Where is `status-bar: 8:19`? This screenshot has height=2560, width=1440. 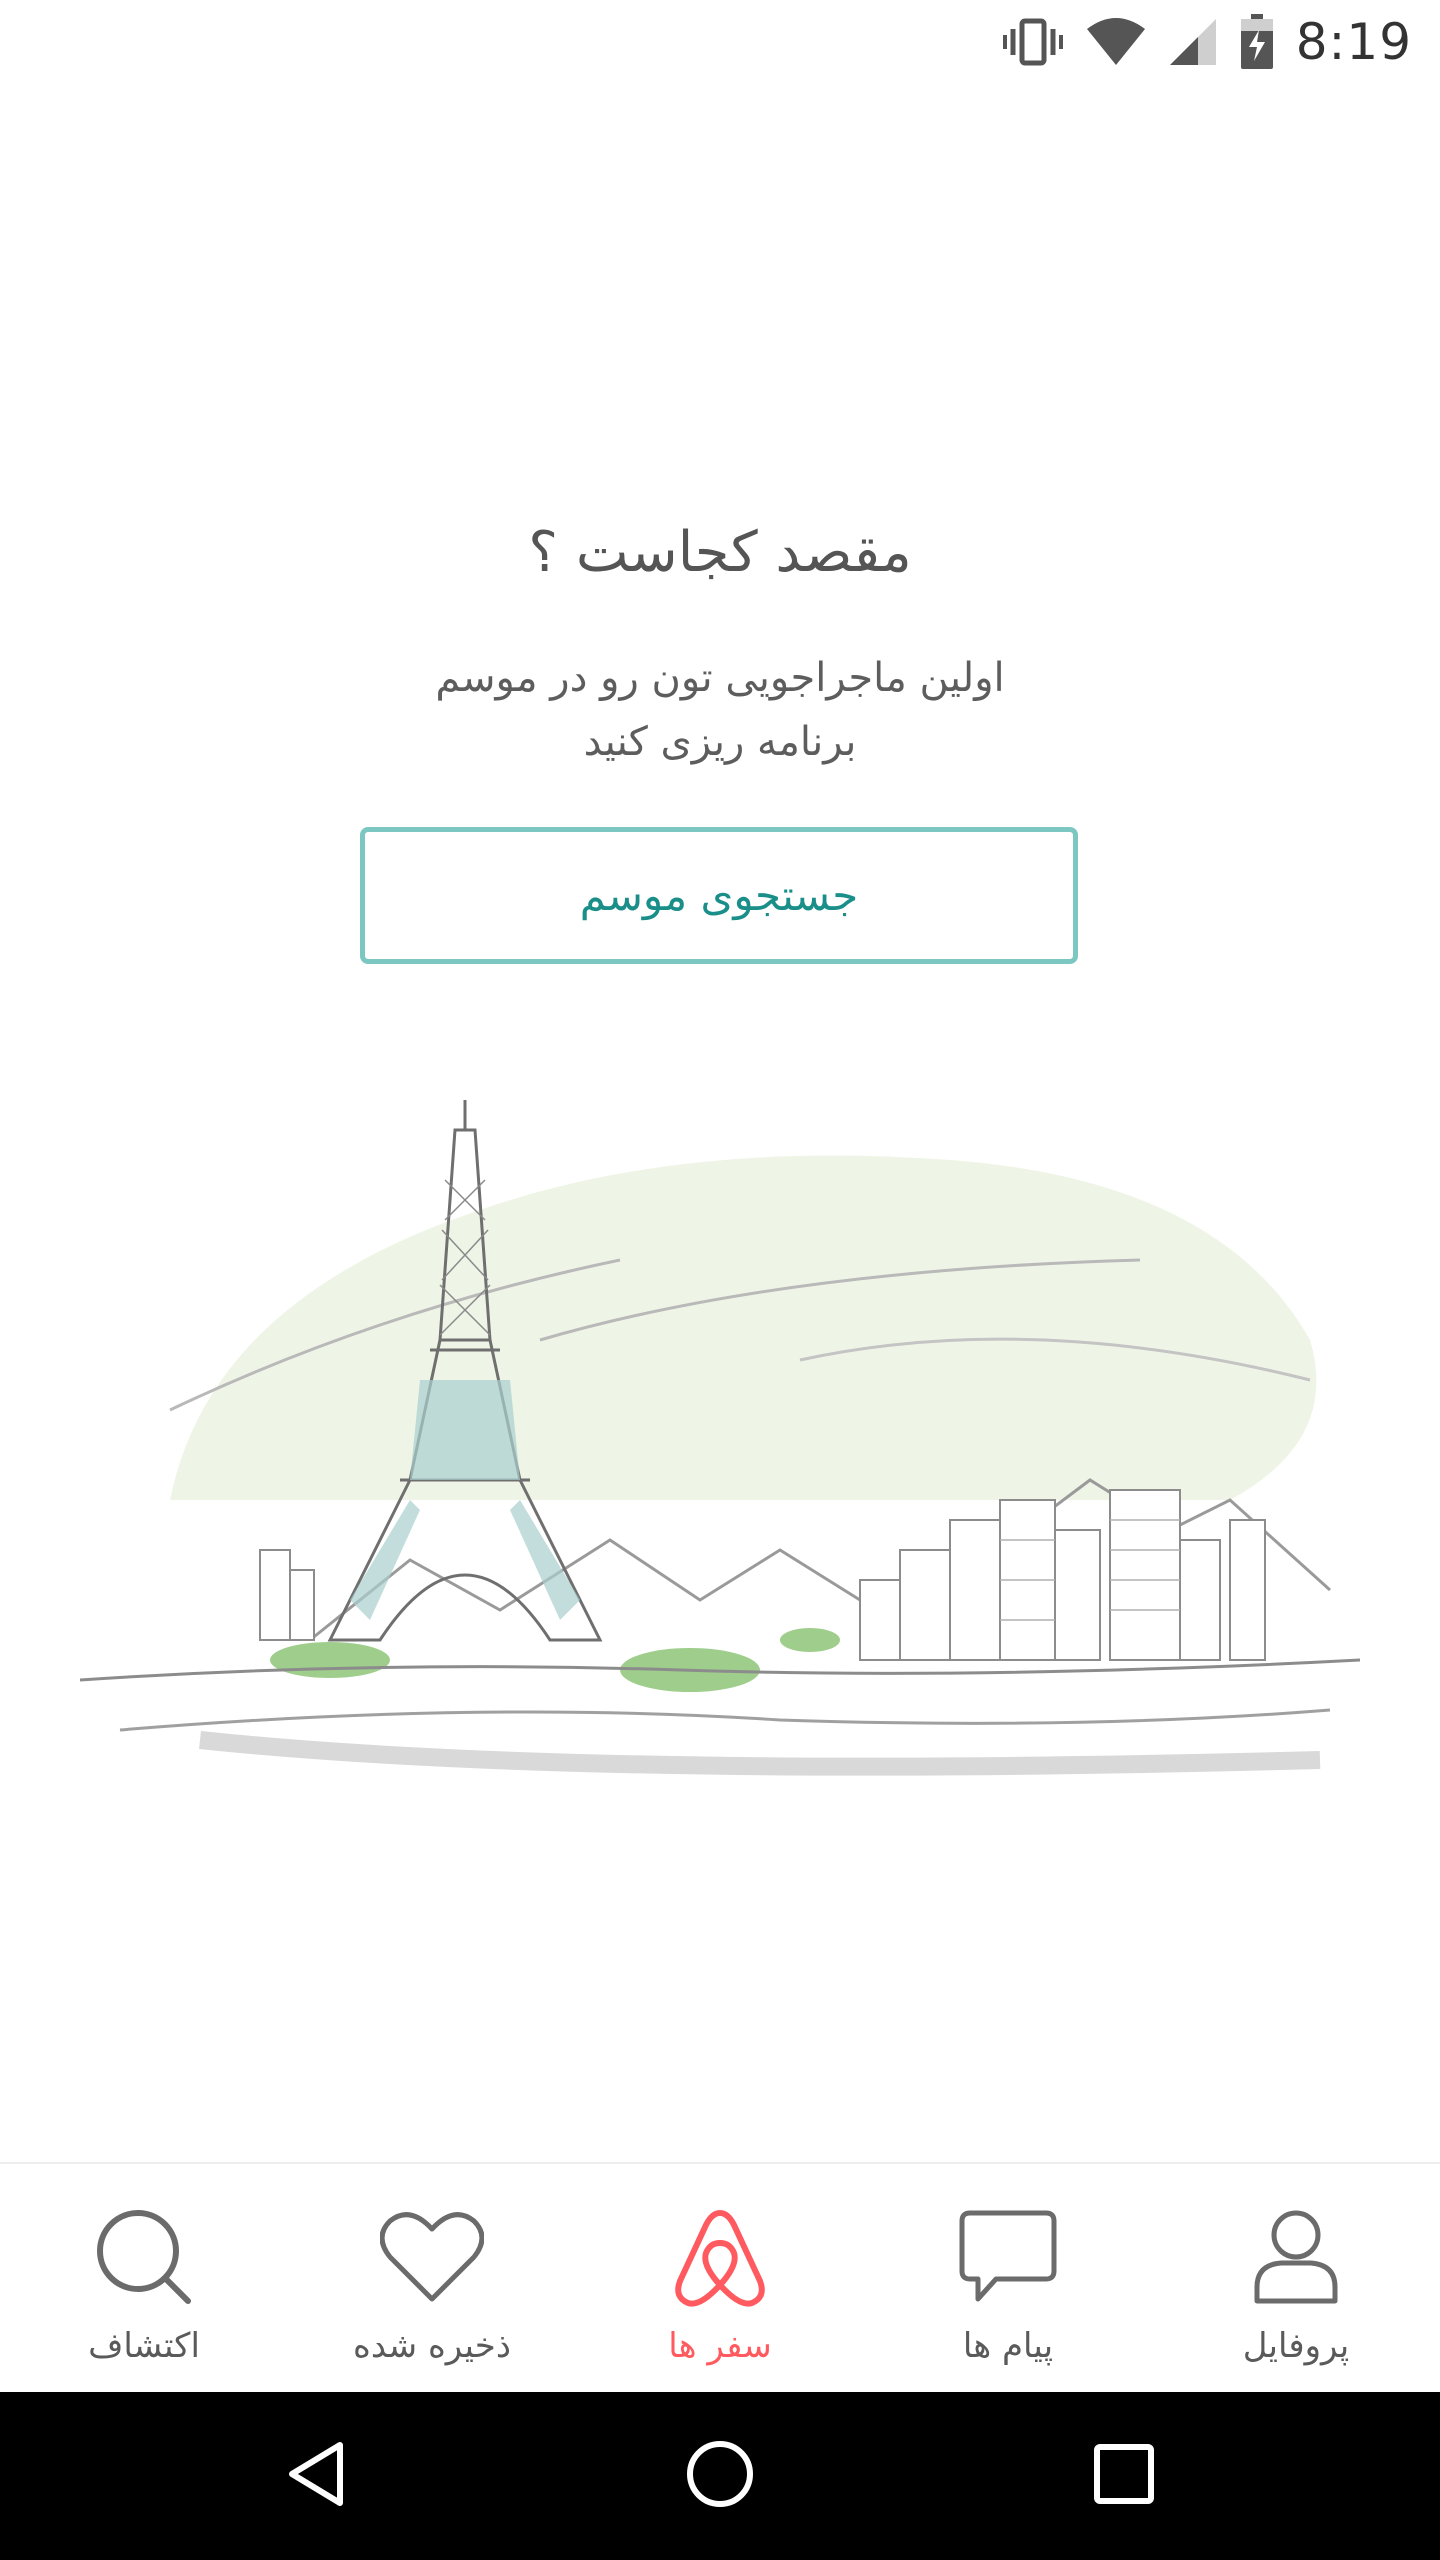
status-bar: 8:19 is located at coordinates (720, 42).